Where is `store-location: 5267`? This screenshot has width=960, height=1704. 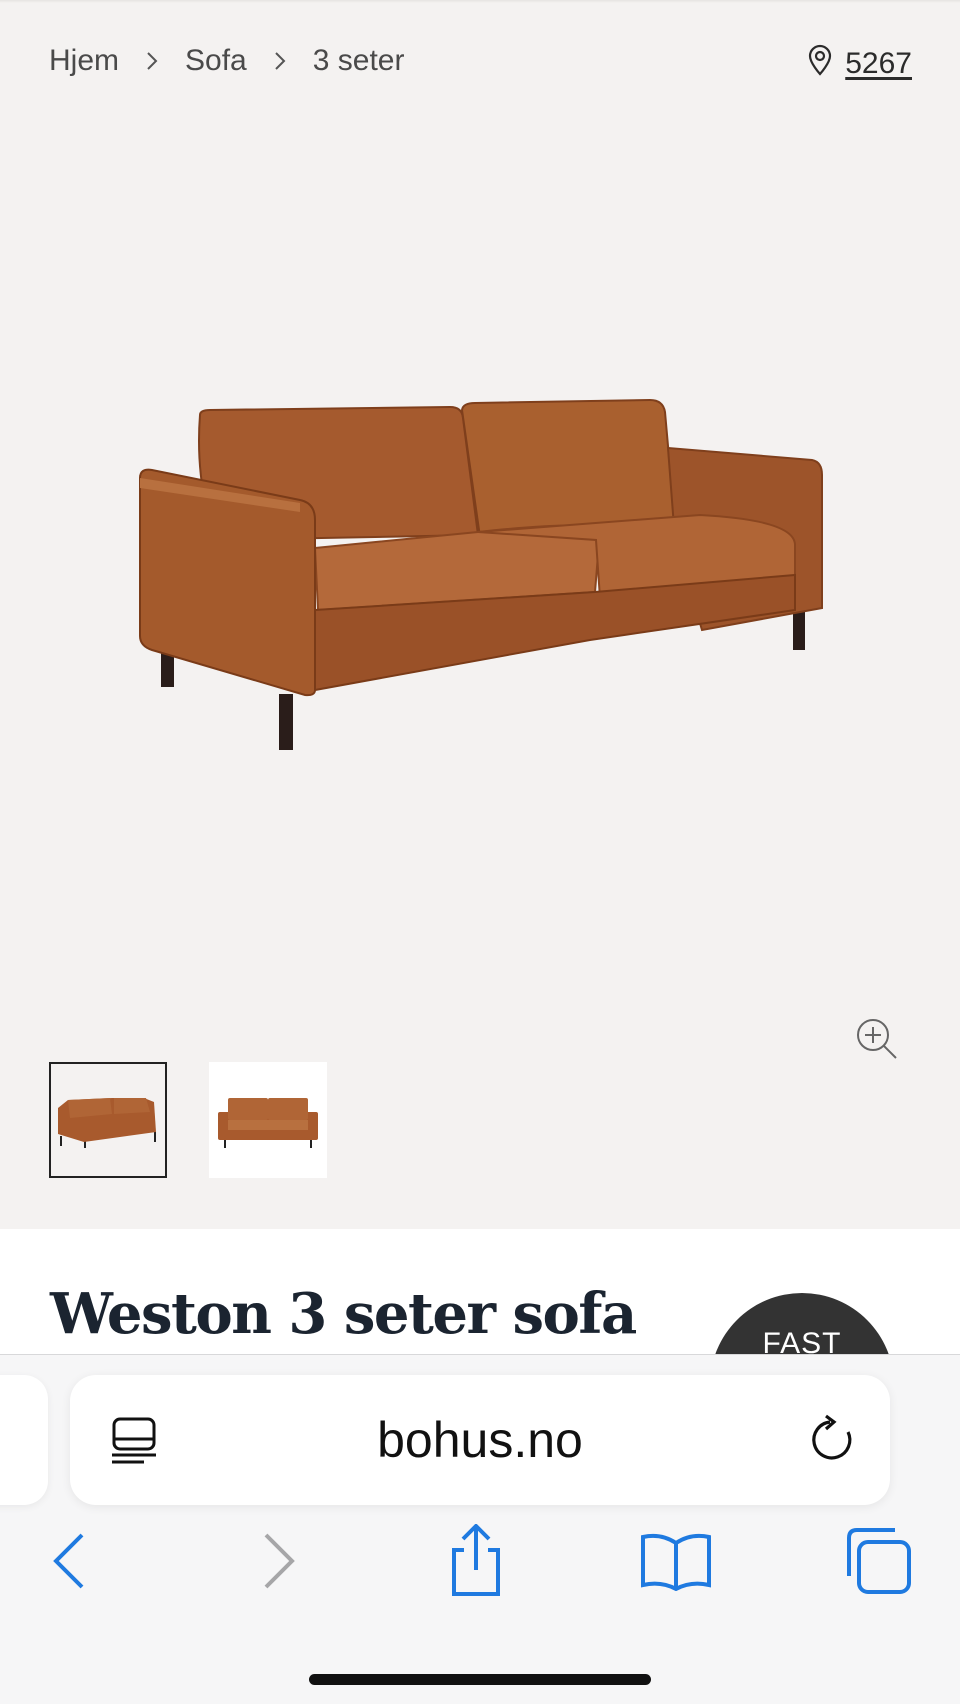 store-location: 5267 is located at coordinates (859, 64).